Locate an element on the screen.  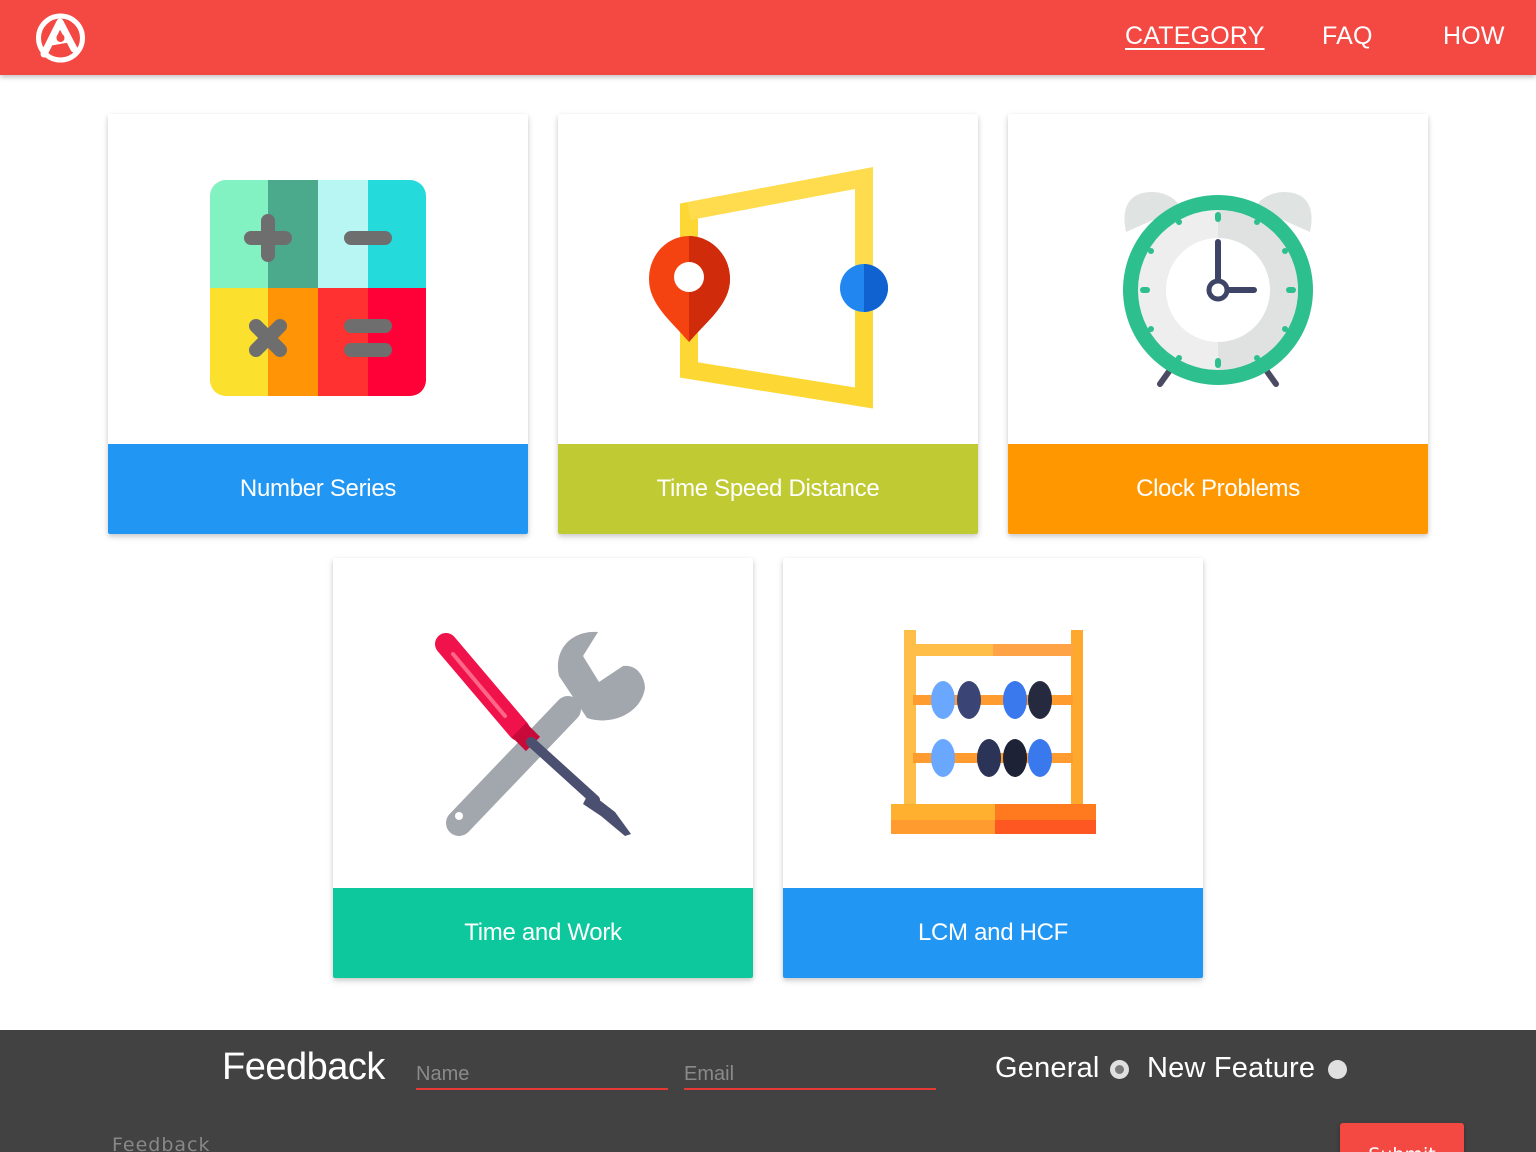
category-card-clock-problems: Clock Problems is located at coordinates (1218, 324).